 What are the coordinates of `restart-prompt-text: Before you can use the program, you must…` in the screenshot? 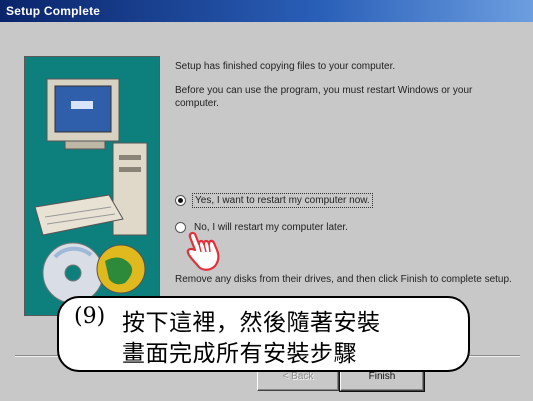 It's located at (324, 97).